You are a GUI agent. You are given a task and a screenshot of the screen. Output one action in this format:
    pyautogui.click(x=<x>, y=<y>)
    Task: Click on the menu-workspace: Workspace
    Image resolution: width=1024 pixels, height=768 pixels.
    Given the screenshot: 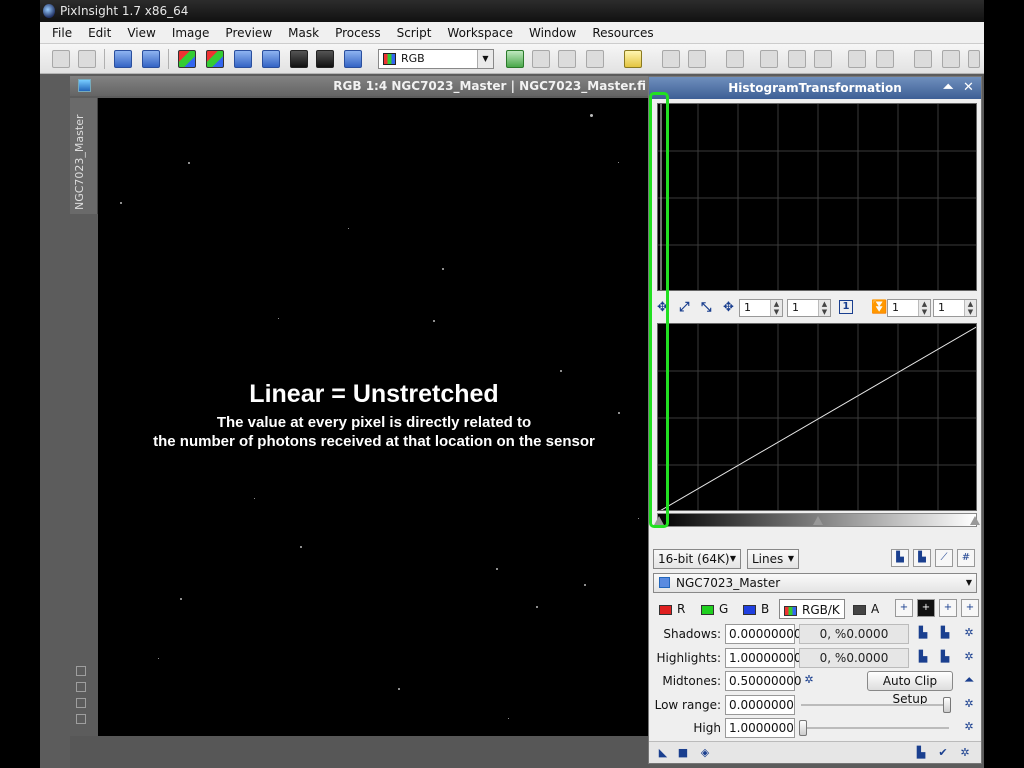 What is the action you would take?
    pyautogui.click(x=480, y=33)
    